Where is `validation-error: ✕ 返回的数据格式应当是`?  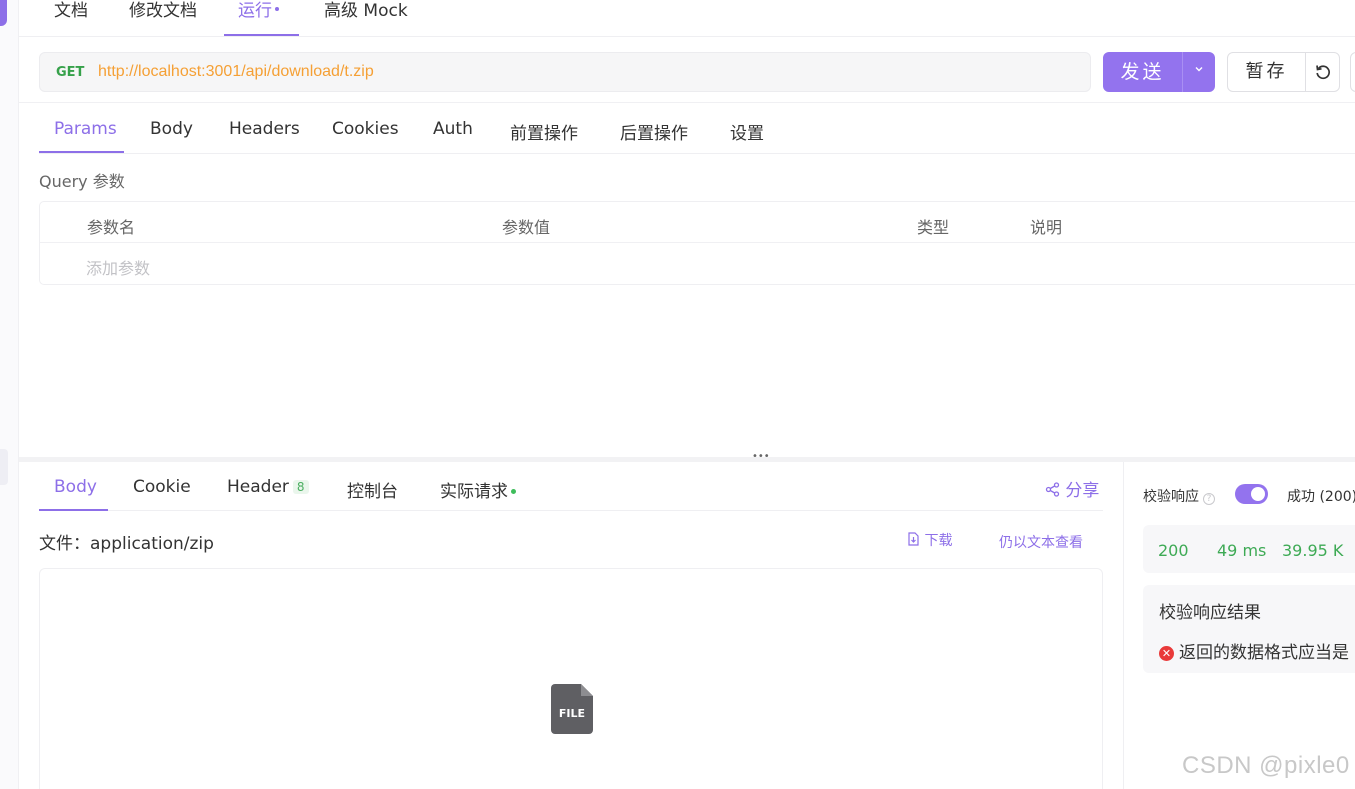 validation-error: ✕ 返回的数据格式应当是 is located at coordinates (1254, 650).